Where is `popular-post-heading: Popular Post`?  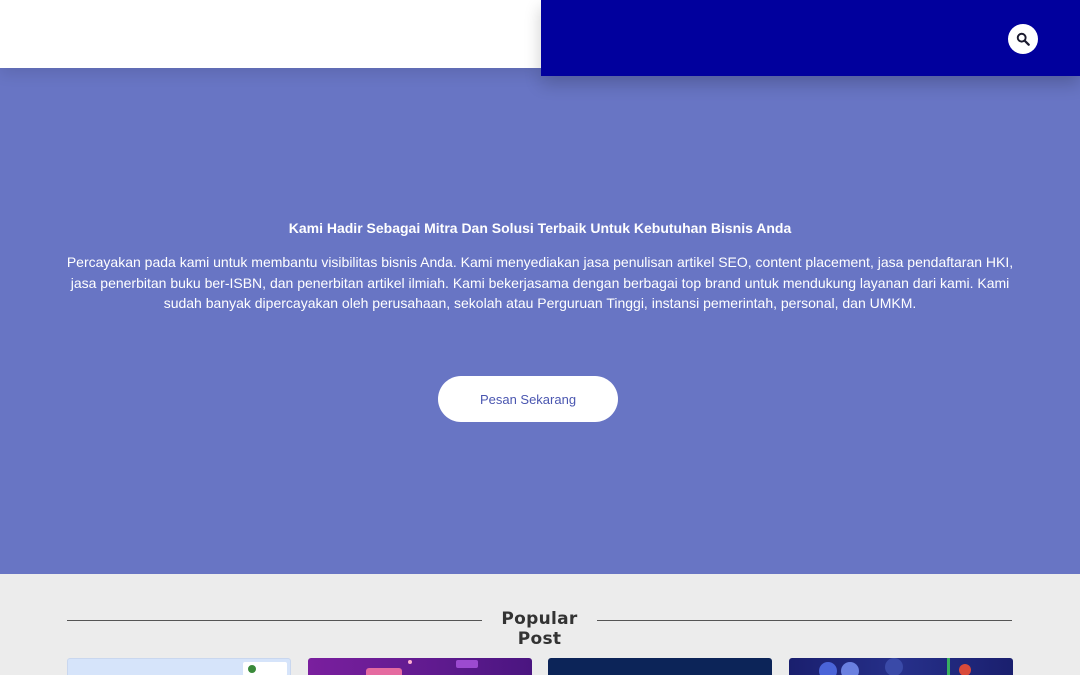
popular-post-heading: Popular Post is located at coordinates (539, 629).